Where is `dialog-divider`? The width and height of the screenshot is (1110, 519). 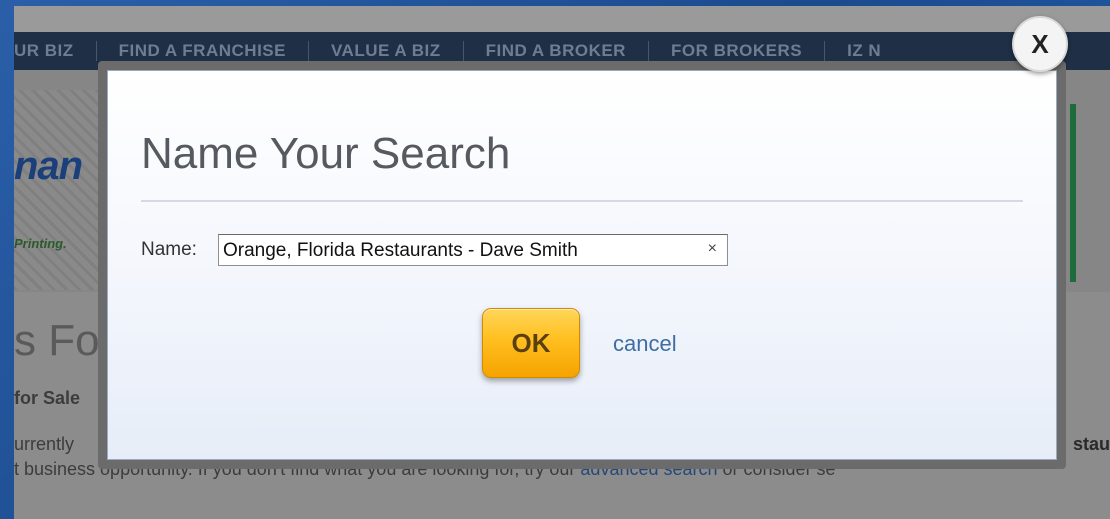
dialog-divider is located at coordinates (582, 201).